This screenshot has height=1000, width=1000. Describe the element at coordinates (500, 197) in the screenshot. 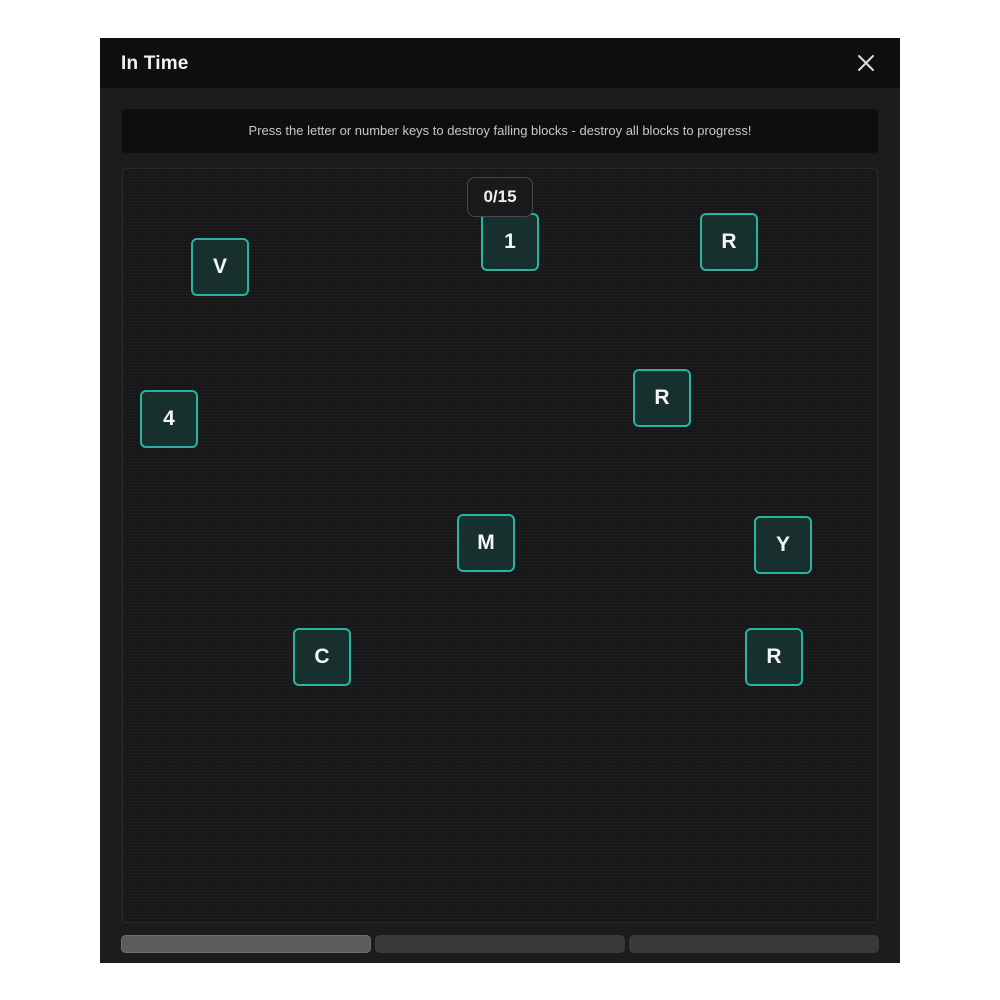

I see `destroyed-counter: 0/15` at that location.